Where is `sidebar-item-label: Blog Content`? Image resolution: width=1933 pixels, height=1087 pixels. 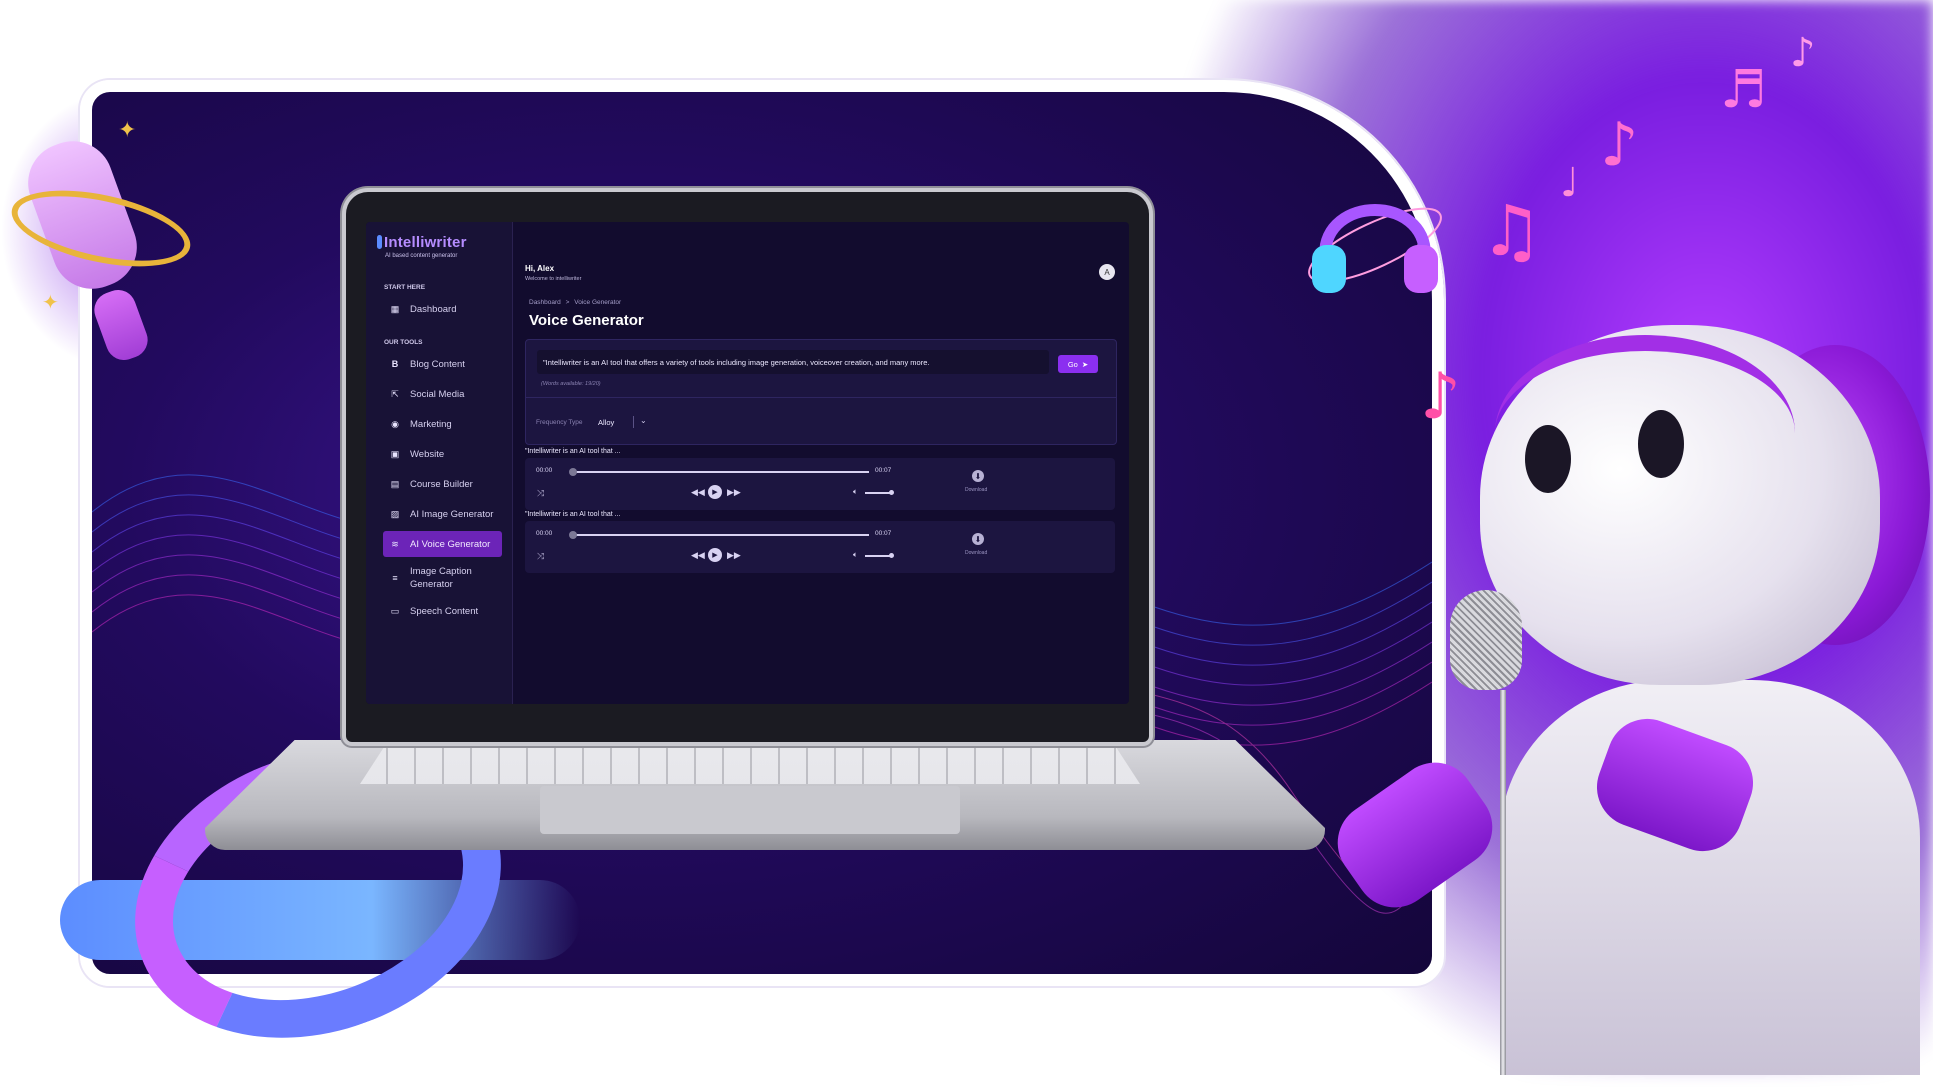 sidebar-item-label: Blog Content is located at coordinates (437, 364).